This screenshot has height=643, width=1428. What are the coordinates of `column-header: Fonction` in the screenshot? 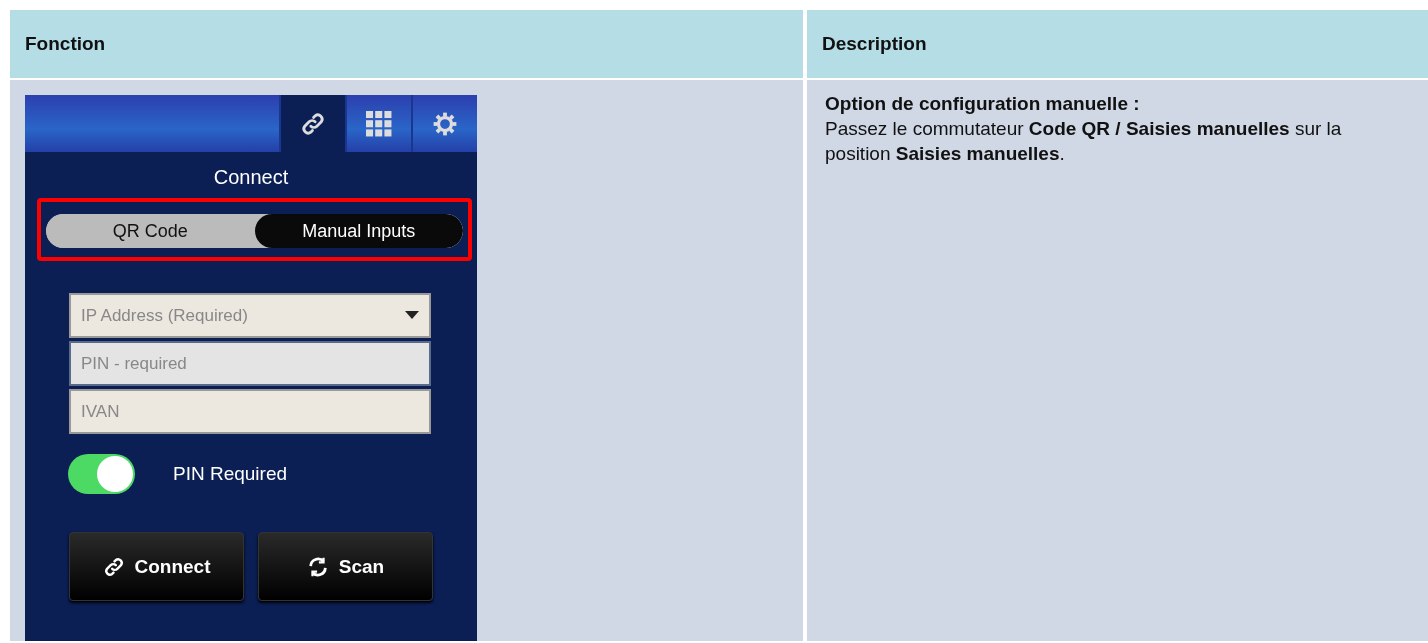 It's located at (406, 44).